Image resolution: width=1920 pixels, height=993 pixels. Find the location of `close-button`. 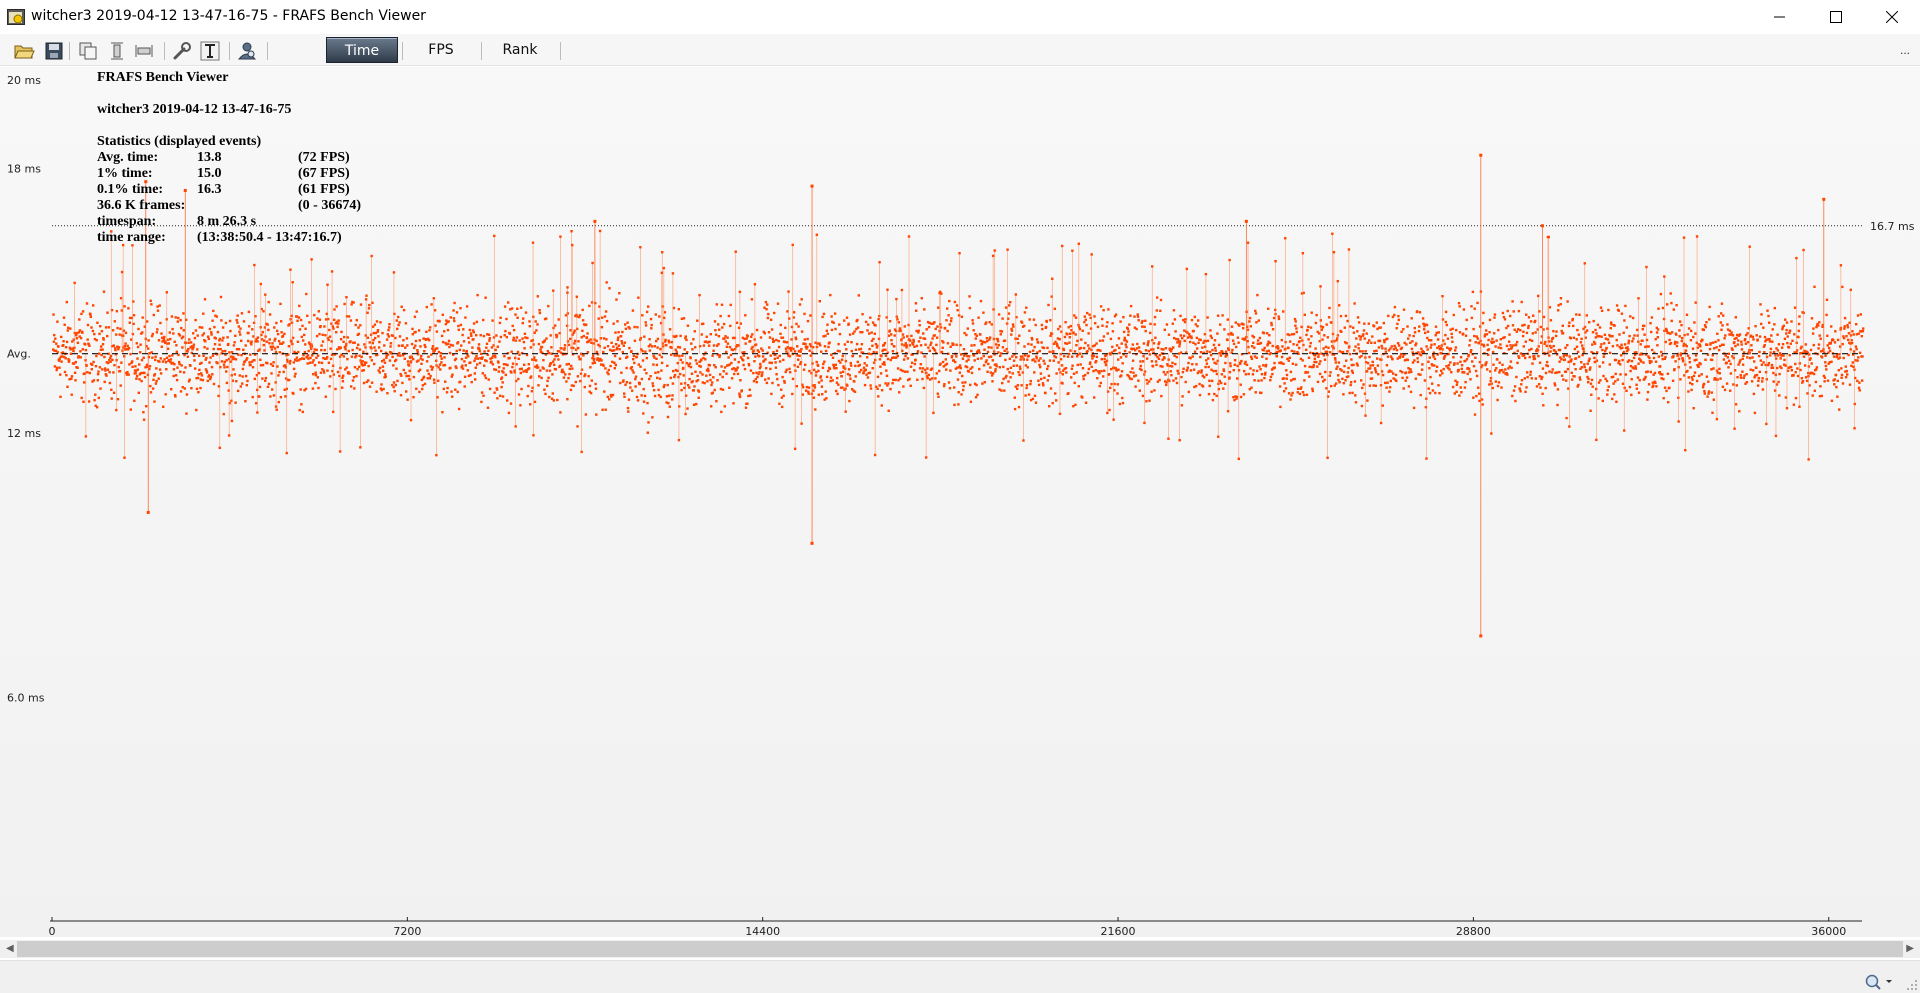

close-button is located at coordinates (1892, 17).